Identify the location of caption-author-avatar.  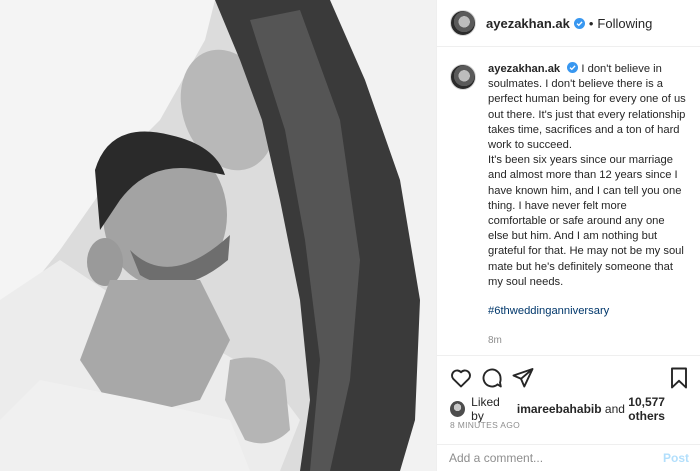
(463, 77).